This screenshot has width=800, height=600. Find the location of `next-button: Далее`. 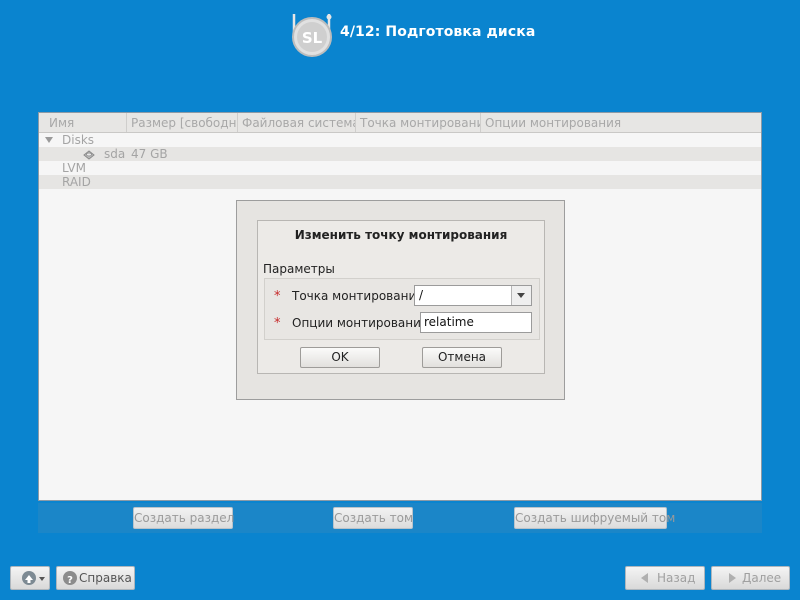

next-button: Далее is located at coordinates (750, 578).